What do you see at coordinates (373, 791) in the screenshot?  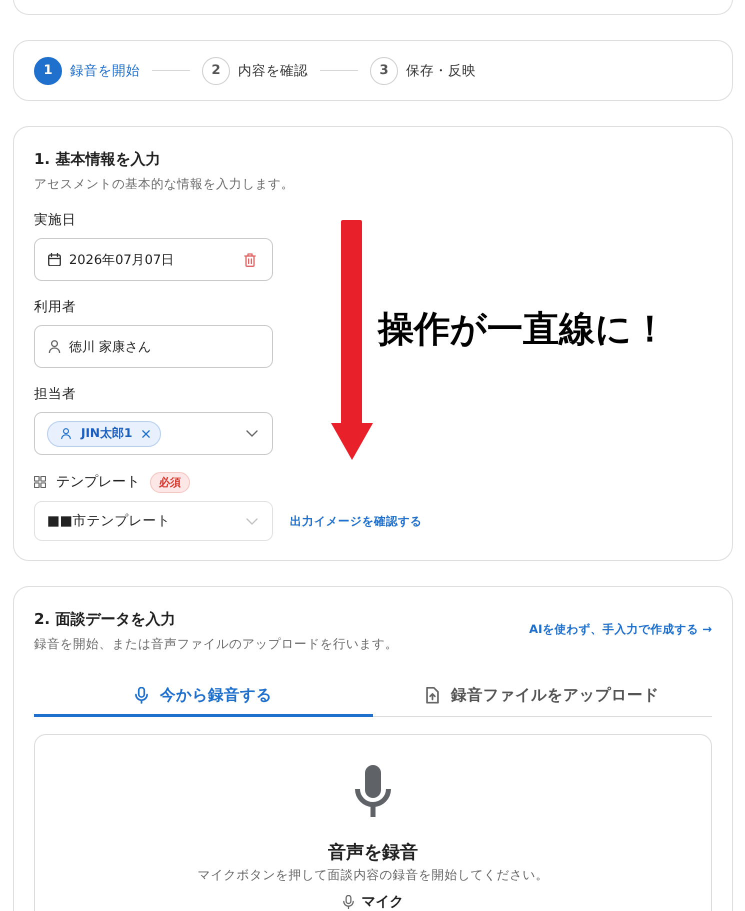 I see `microphone-icon` at bounding box center [373, 791].